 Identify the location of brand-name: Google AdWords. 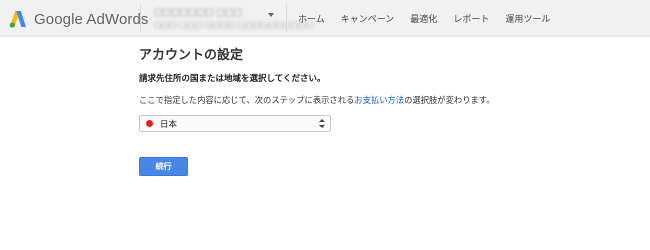
(91, 19).